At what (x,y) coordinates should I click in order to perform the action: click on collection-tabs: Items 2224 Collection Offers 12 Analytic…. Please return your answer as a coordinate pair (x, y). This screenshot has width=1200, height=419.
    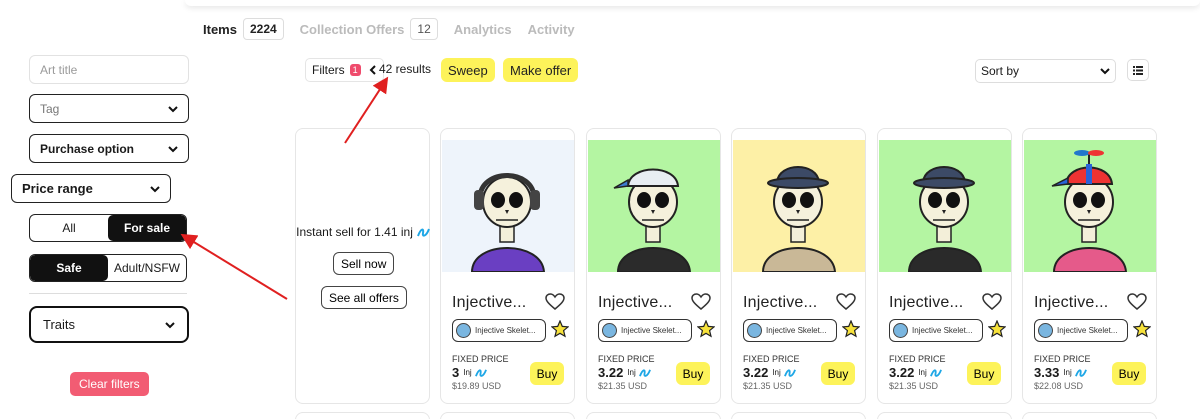
    Looking at the image, I should click on (397, 29).